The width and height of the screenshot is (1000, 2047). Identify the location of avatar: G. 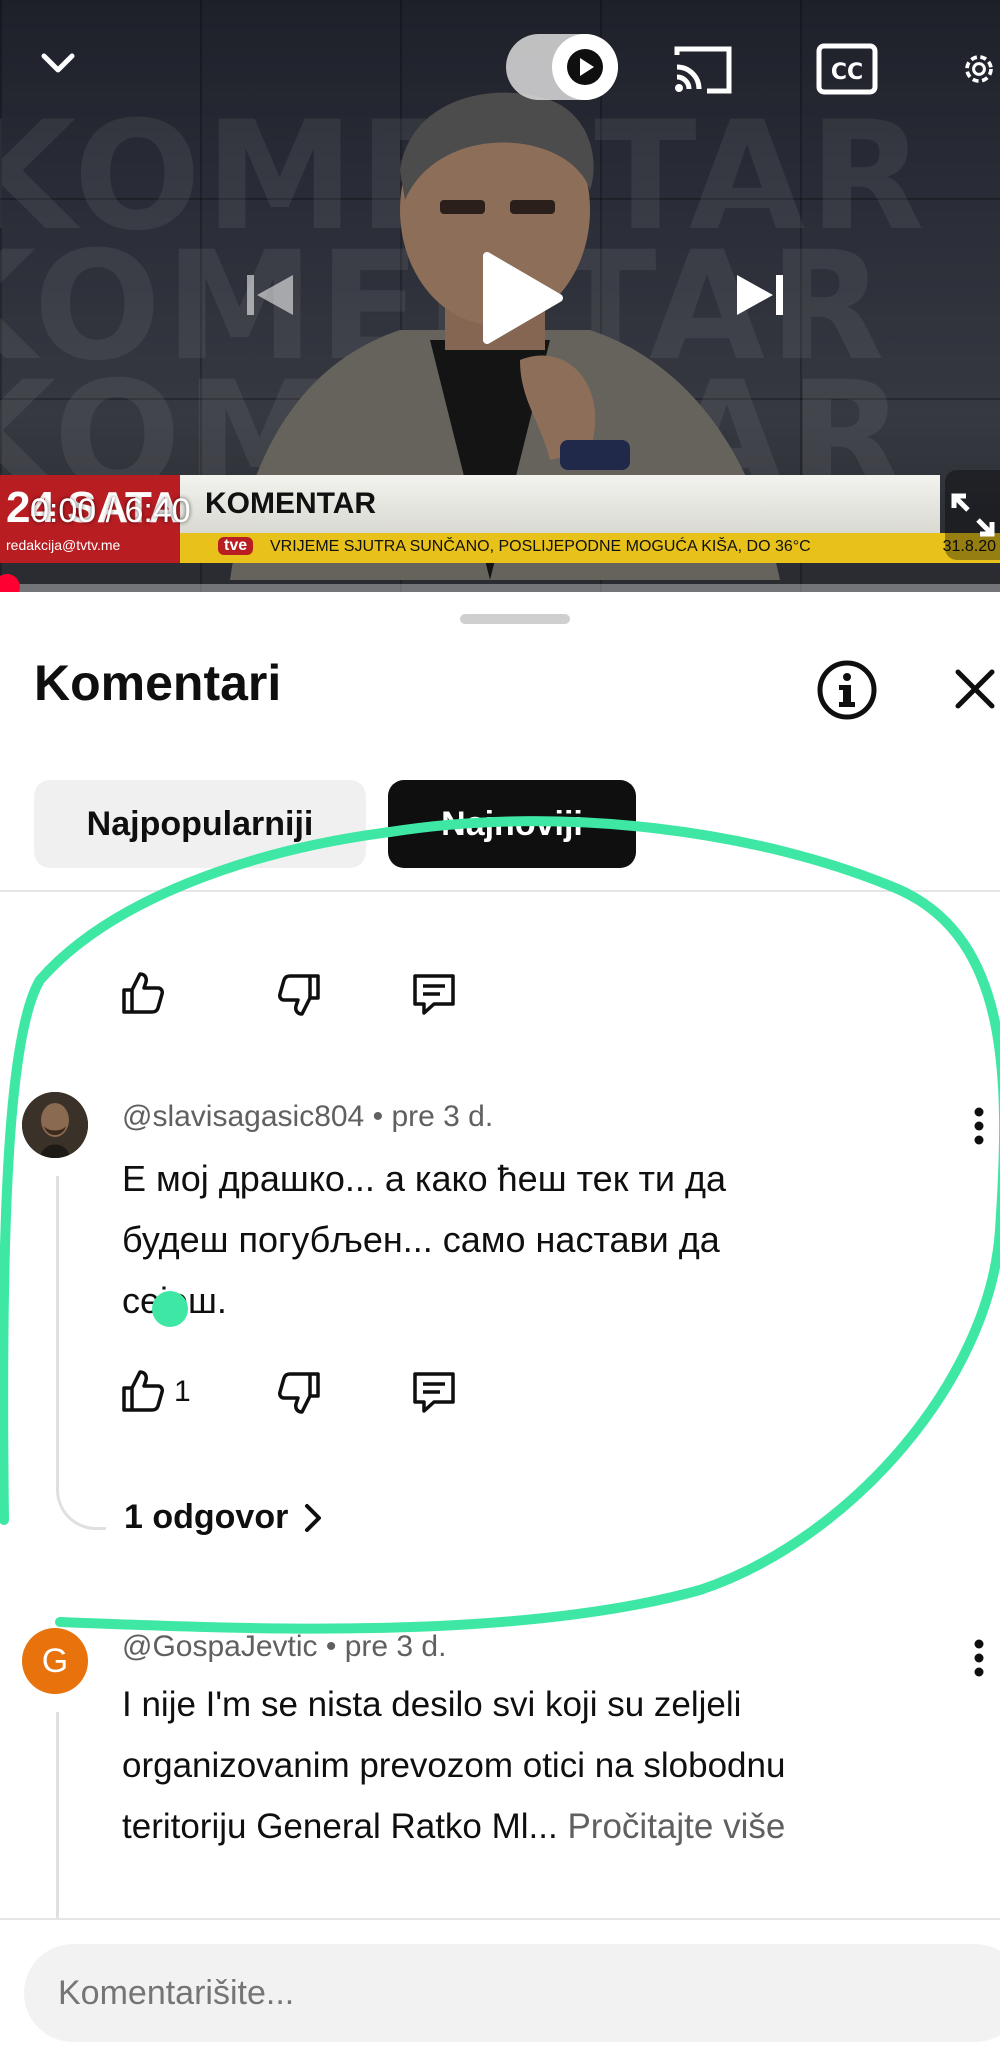
(55, 1661).